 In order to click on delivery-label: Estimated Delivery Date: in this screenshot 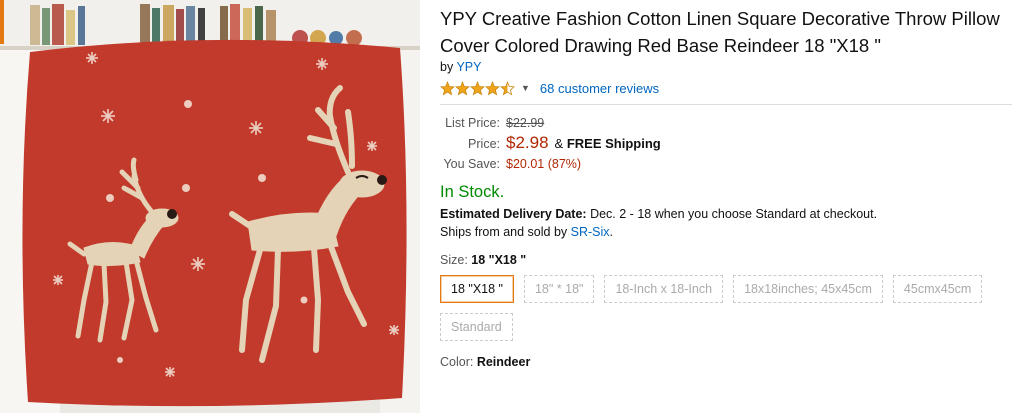, I will do `click(513, 214)`.